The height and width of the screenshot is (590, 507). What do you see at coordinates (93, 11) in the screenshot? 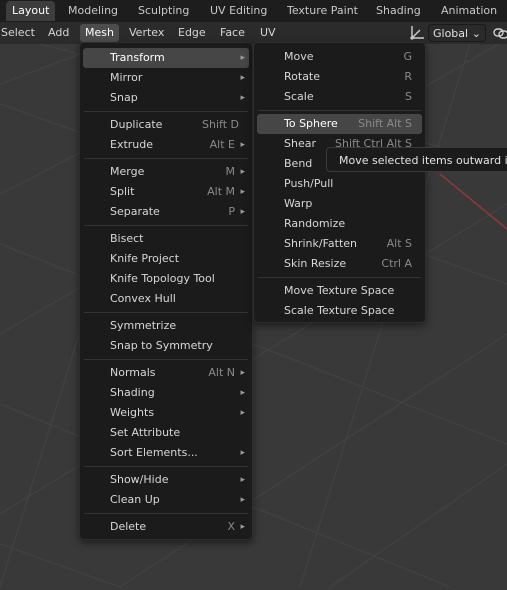
I see `tab-modeling: Modeling` at bounding box center [93, 11].